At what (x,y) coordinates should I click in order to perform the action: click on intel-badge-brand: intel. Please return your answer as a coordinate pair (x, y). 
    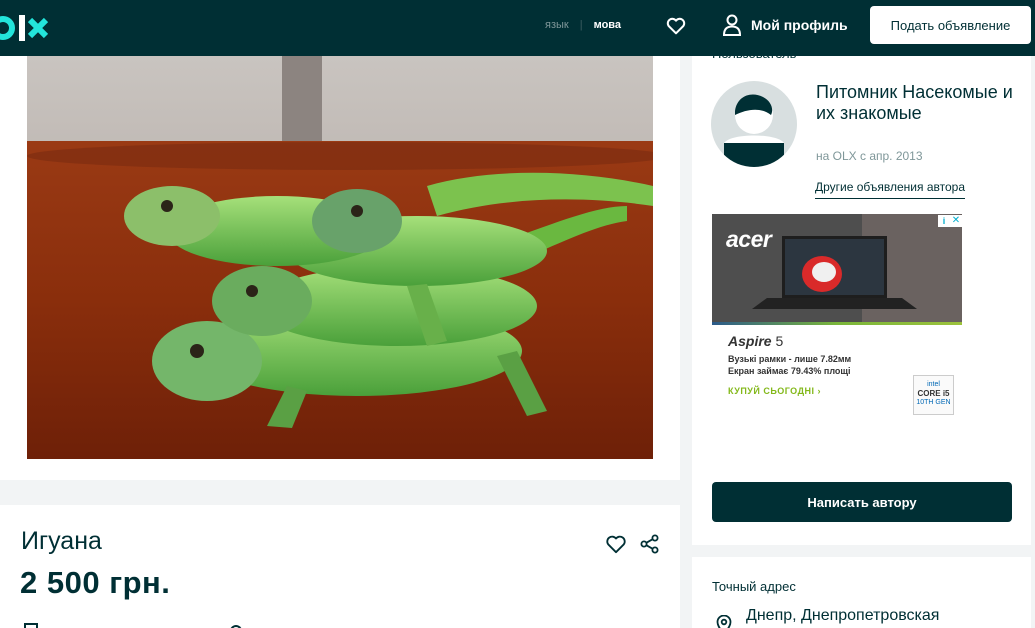
    Looking at the image, I should click on (933, 384).